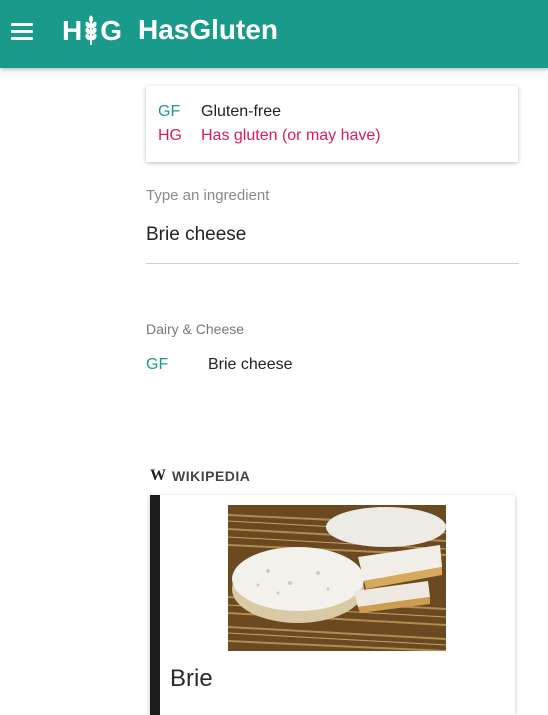 The height and width of the screenshot is (715, 548). What do you see at coordinates (332, 263) in the screenshot?
I see `ingredient-input-underline` at bounding box center [332, 263].